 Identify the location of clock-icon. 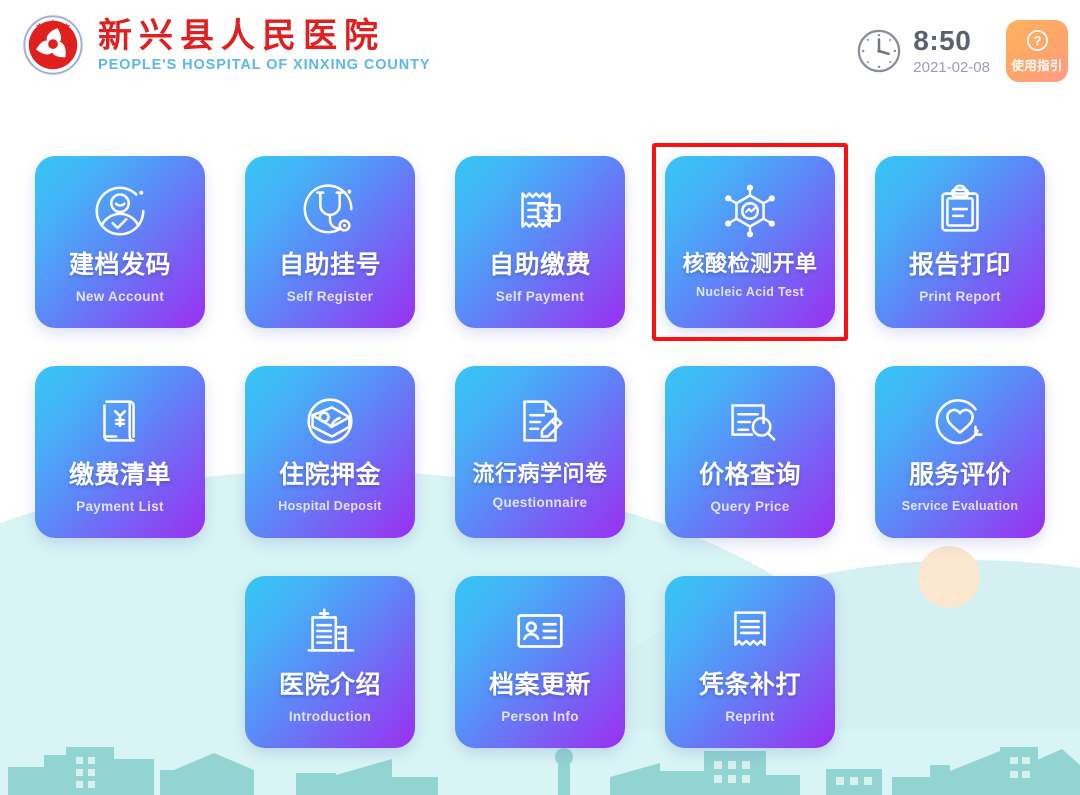
(879, 51).